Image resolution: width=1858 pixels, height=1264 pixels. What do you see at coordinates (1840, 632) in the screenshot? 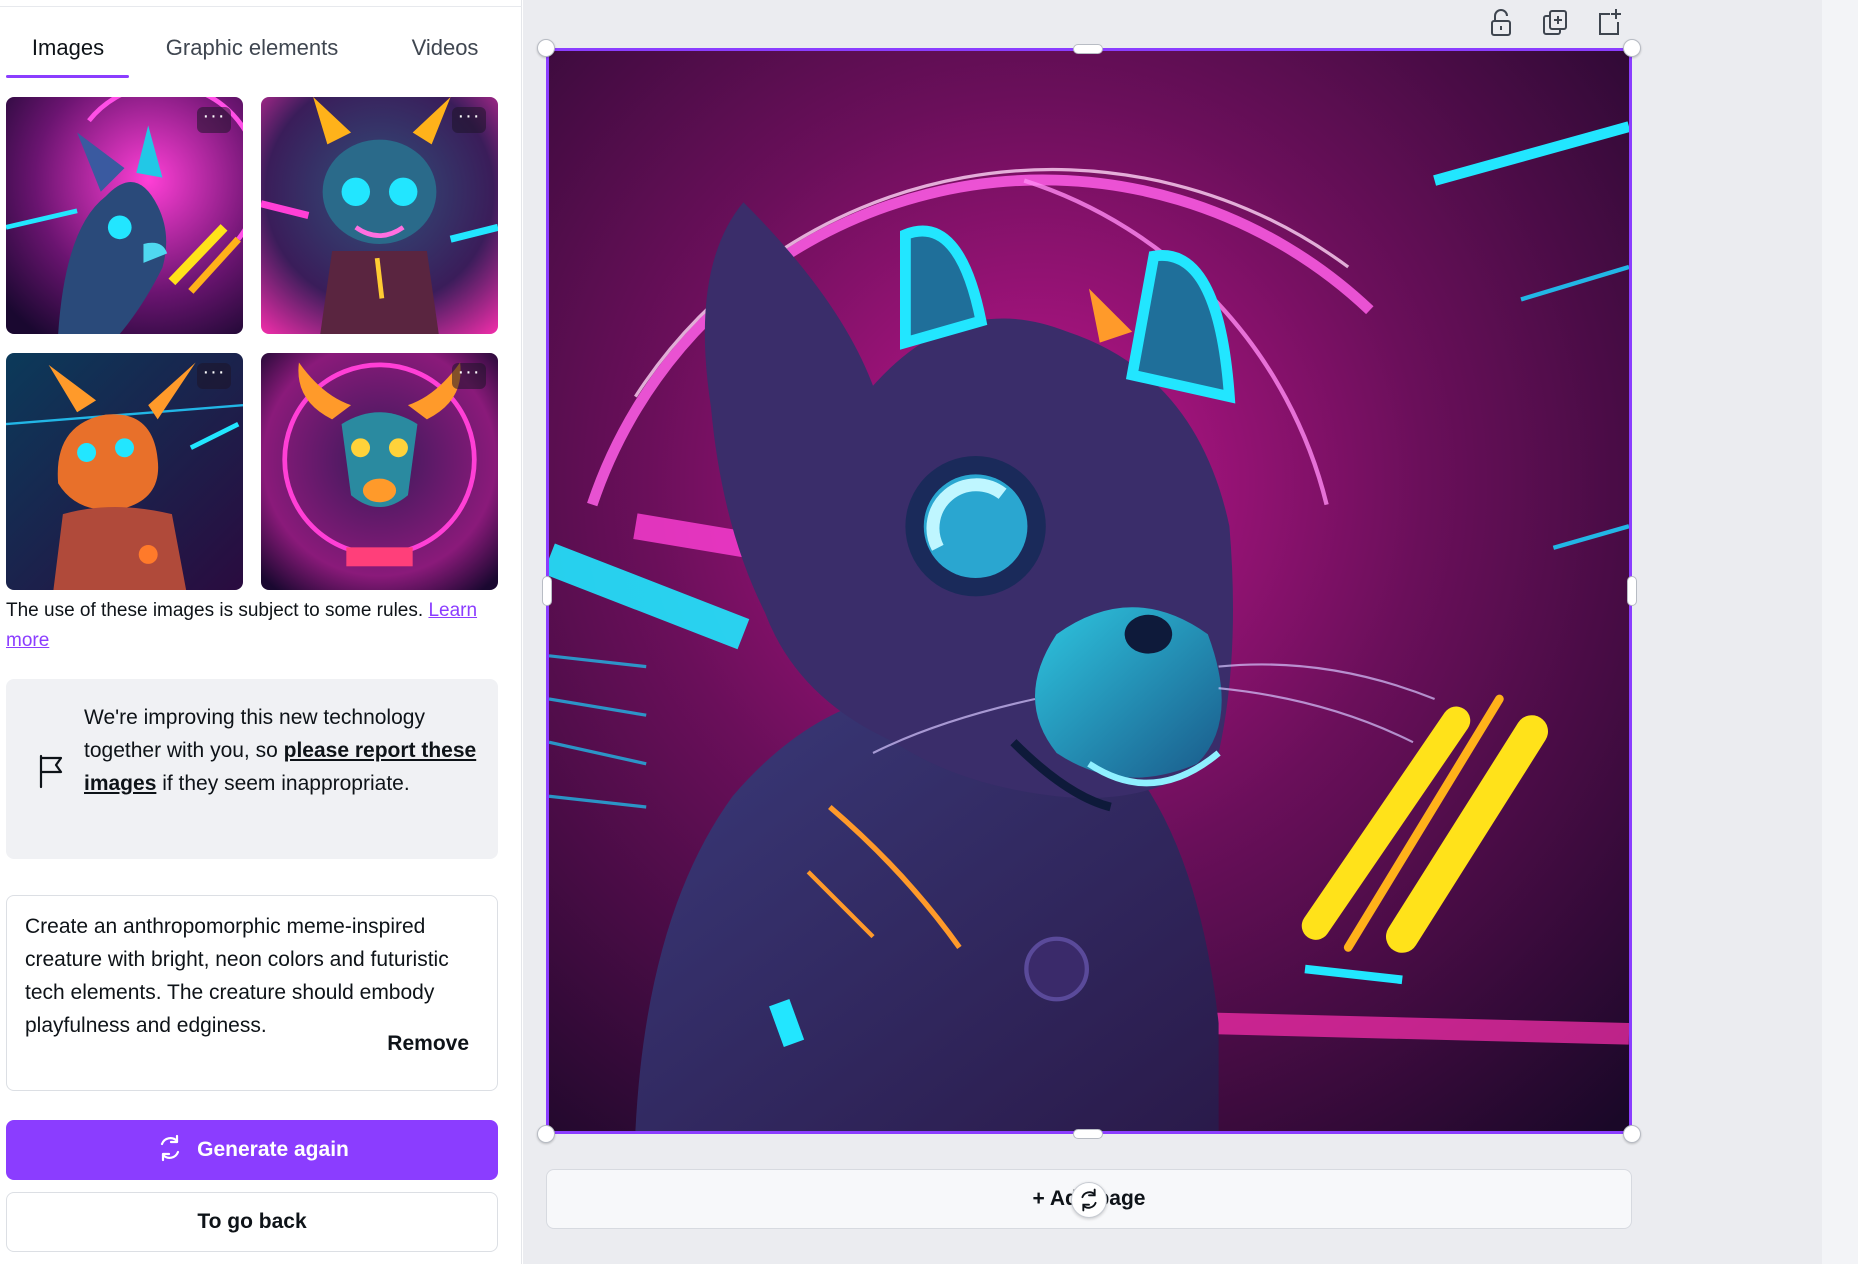
I see `workspace-scroll-edge` at bounding box center [1840, 632].